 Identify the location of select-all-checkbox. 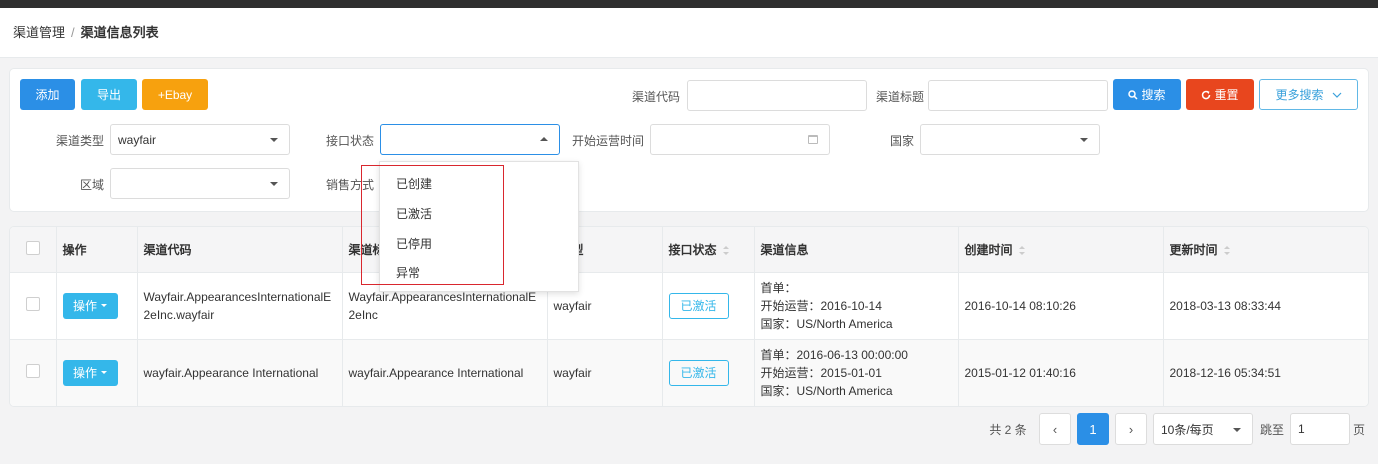
(32, 247).